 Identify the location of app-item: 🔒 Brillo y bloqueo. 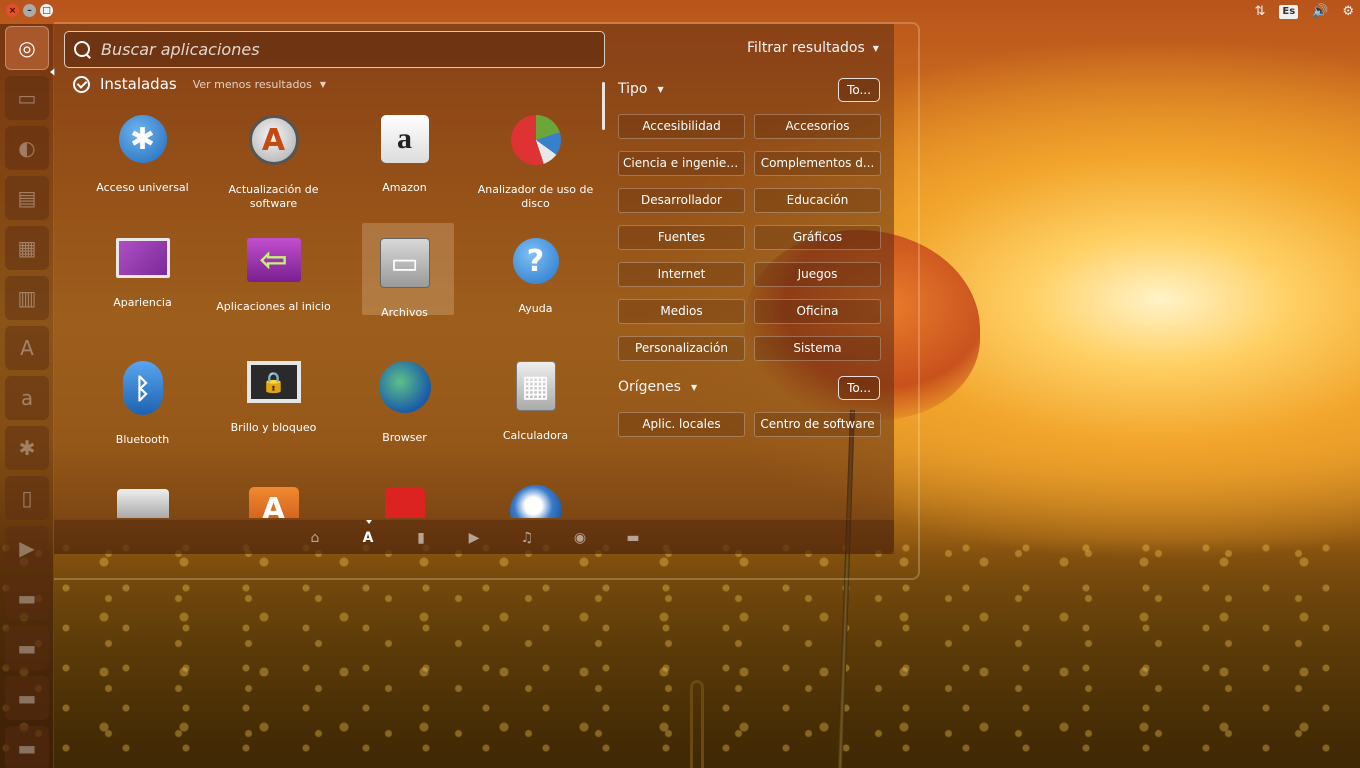
(273, 407).